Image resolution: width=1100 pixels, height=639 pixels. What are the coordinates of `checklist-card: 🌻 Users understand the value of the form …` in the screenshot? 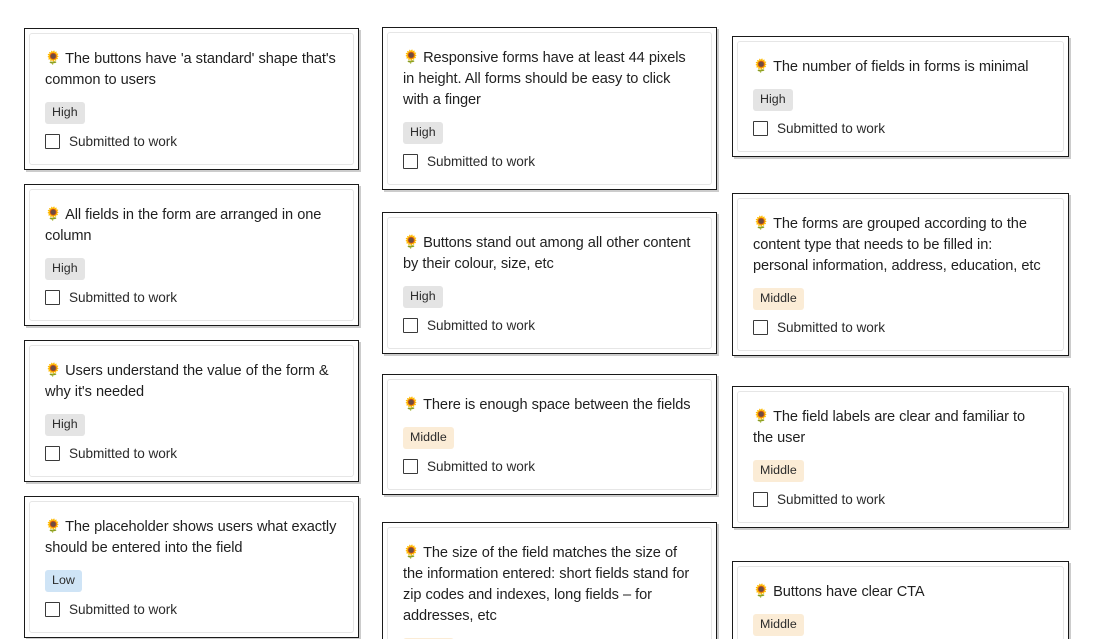 It's located at (191, 411).